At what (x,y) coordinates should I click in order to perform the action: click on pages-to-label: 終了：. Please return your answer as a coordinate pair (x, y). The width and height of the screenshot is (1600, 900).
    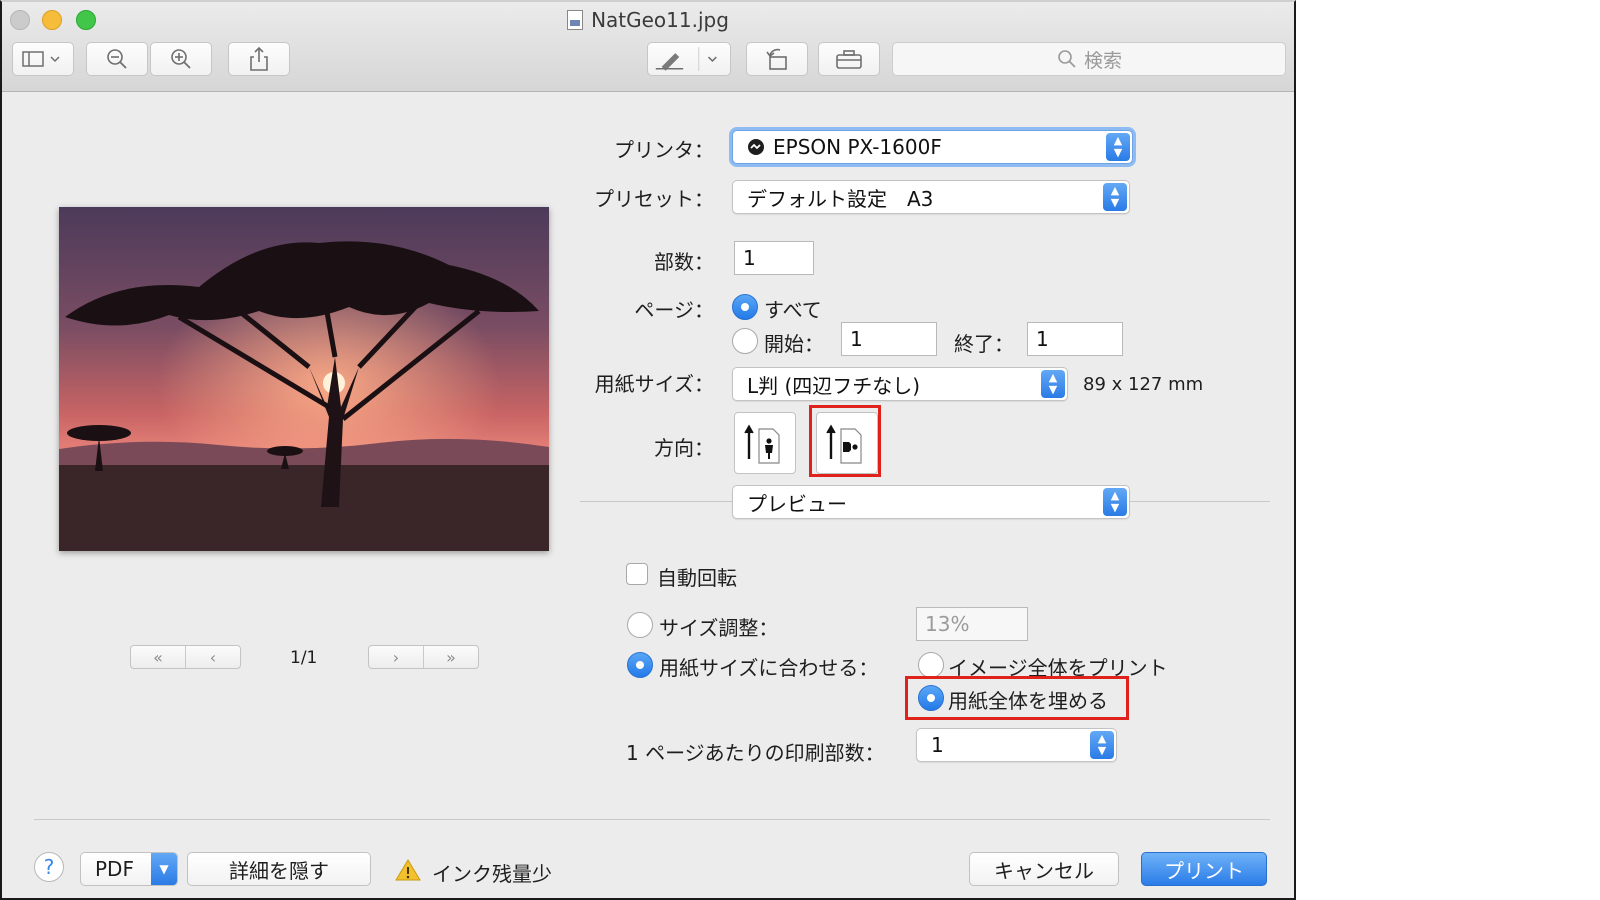
    Looking at the image, I should click on (984, 344).